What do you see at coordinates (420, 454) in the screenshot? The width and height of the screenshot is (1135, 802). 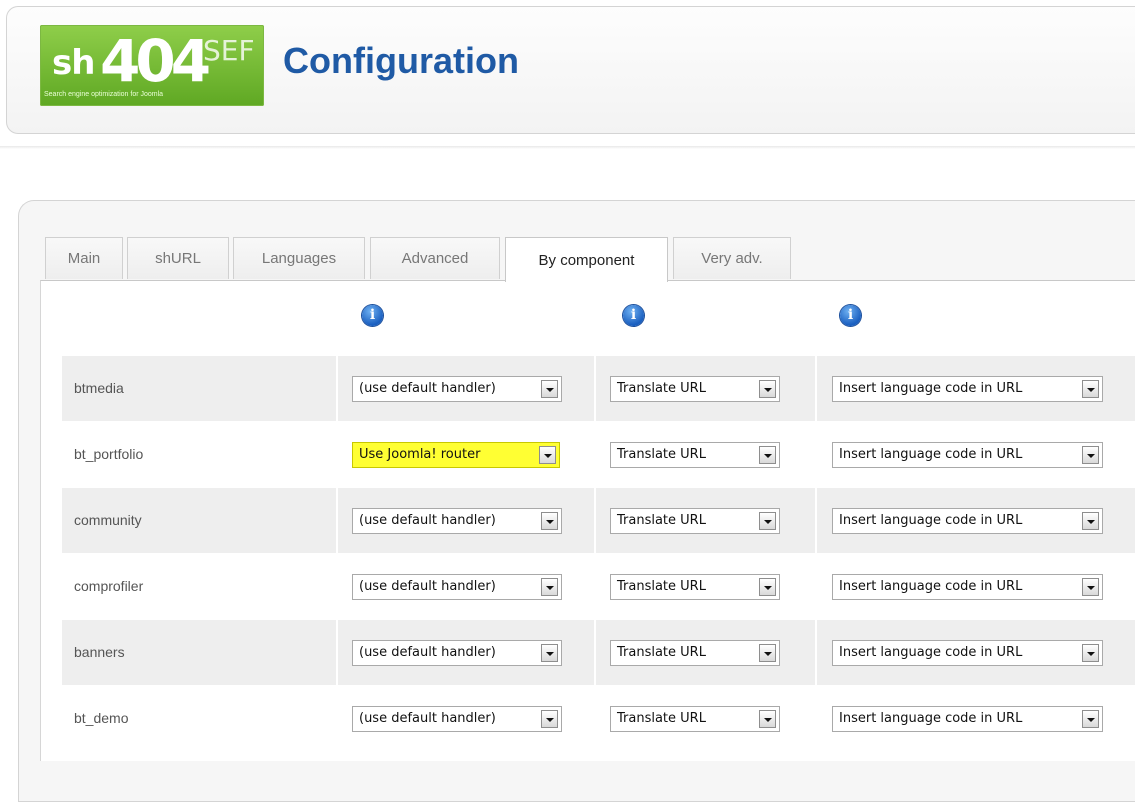 I see `handler-value: Use Joomla! router` at bounding box center [420, 454].